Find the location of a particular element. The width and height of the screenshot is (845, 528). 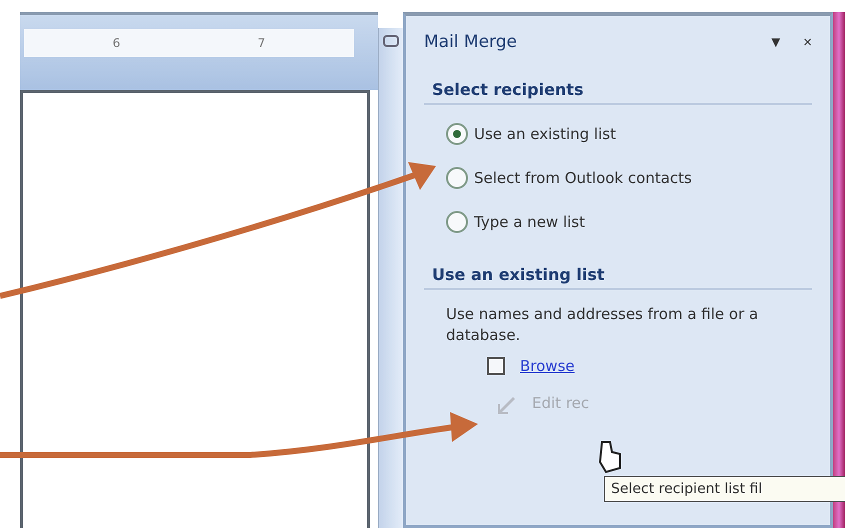

ruler-toggle-icon is located at coordinates (391, 41).